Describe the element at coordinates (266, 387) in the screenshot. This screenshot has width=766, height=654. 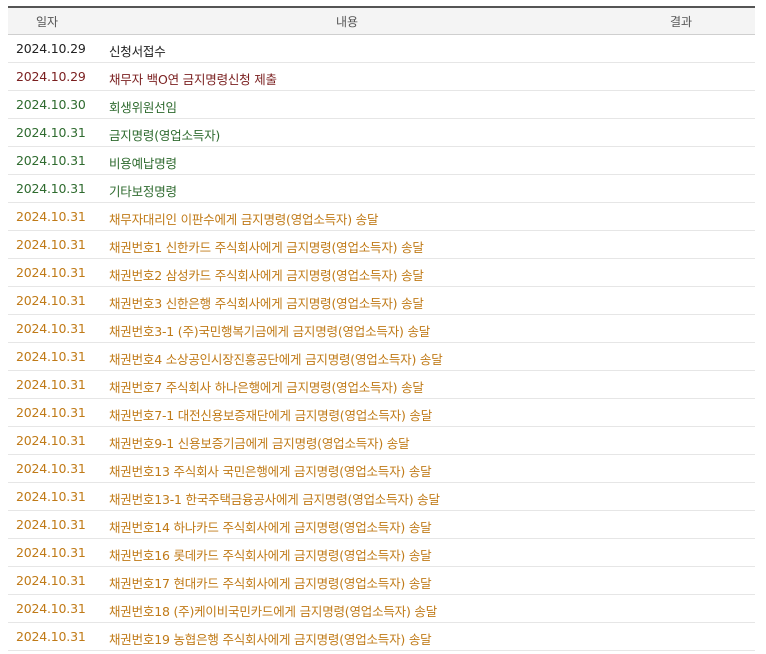
I see `row-content: 채권번호7 주식회사 하나은행에게 금지명령(영업소득자) 송달` at that location.